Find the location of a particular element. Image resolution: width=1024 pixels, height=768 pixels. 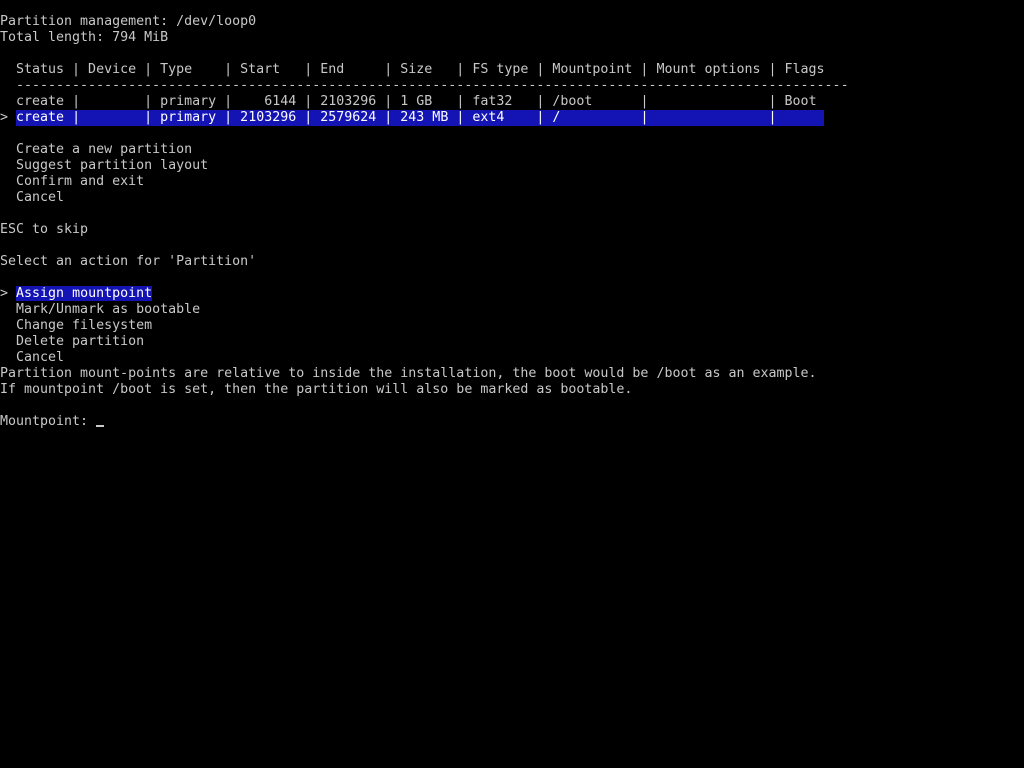

action-item-change-filesystem: Change filesystem is located at coordinates (512, 326).